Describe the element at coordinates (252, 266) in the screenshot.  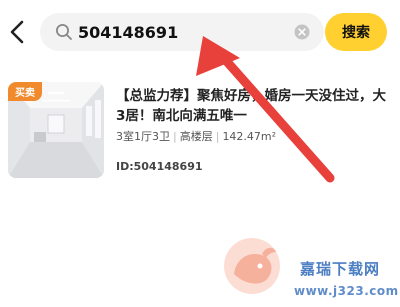
I see `watermark-logo-icon` at that location.